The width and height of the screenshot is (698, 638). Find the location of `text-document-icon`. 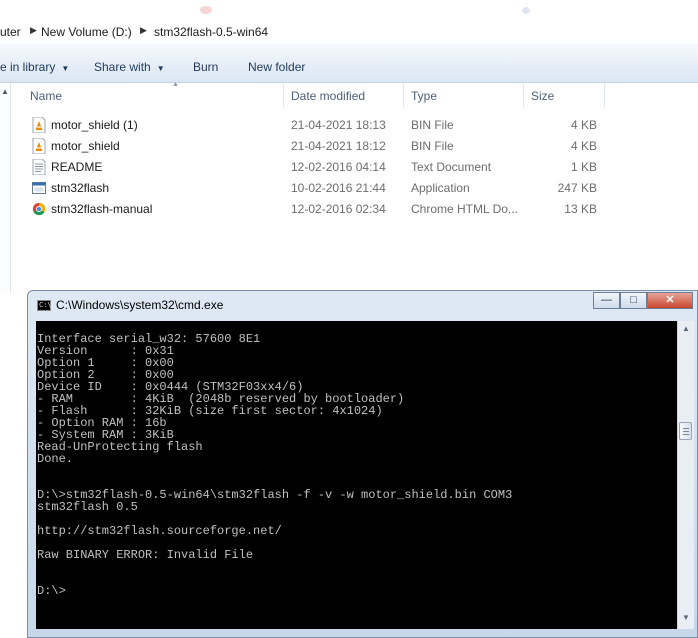

text-document-icon is located at coordinates (39, 167).